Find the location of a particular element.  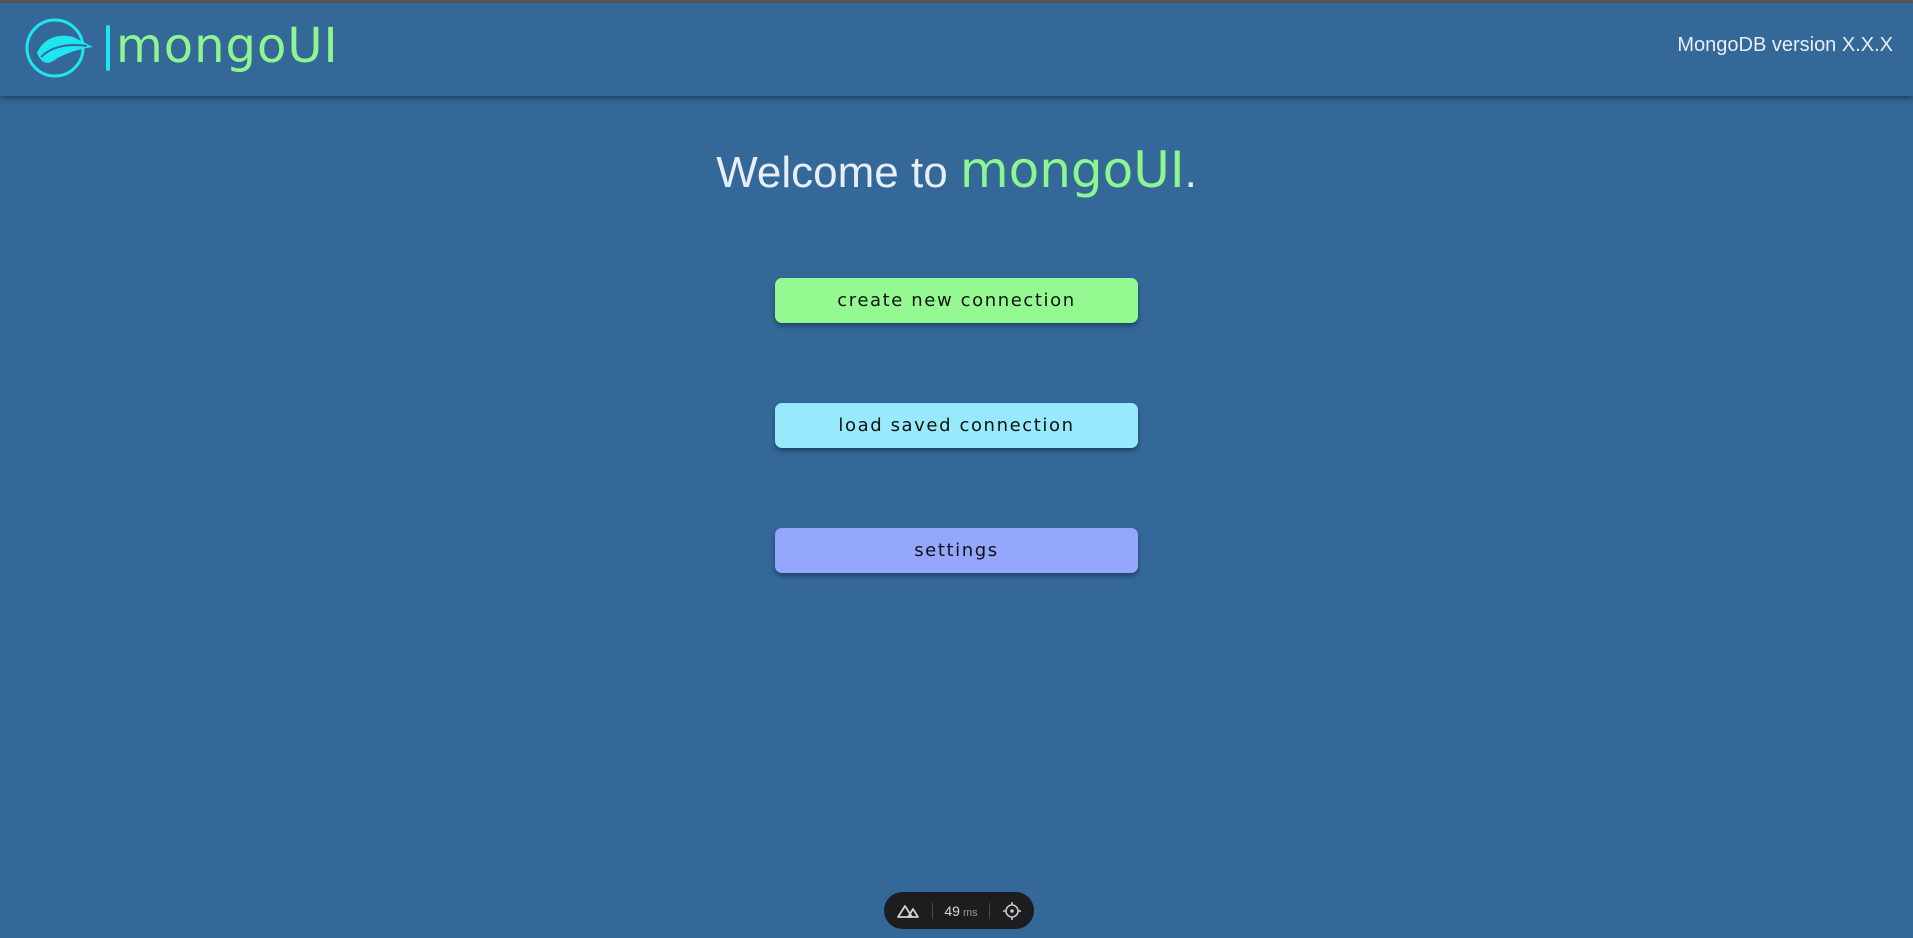

render-time-value: 49 is located at coordinates (952, 910).